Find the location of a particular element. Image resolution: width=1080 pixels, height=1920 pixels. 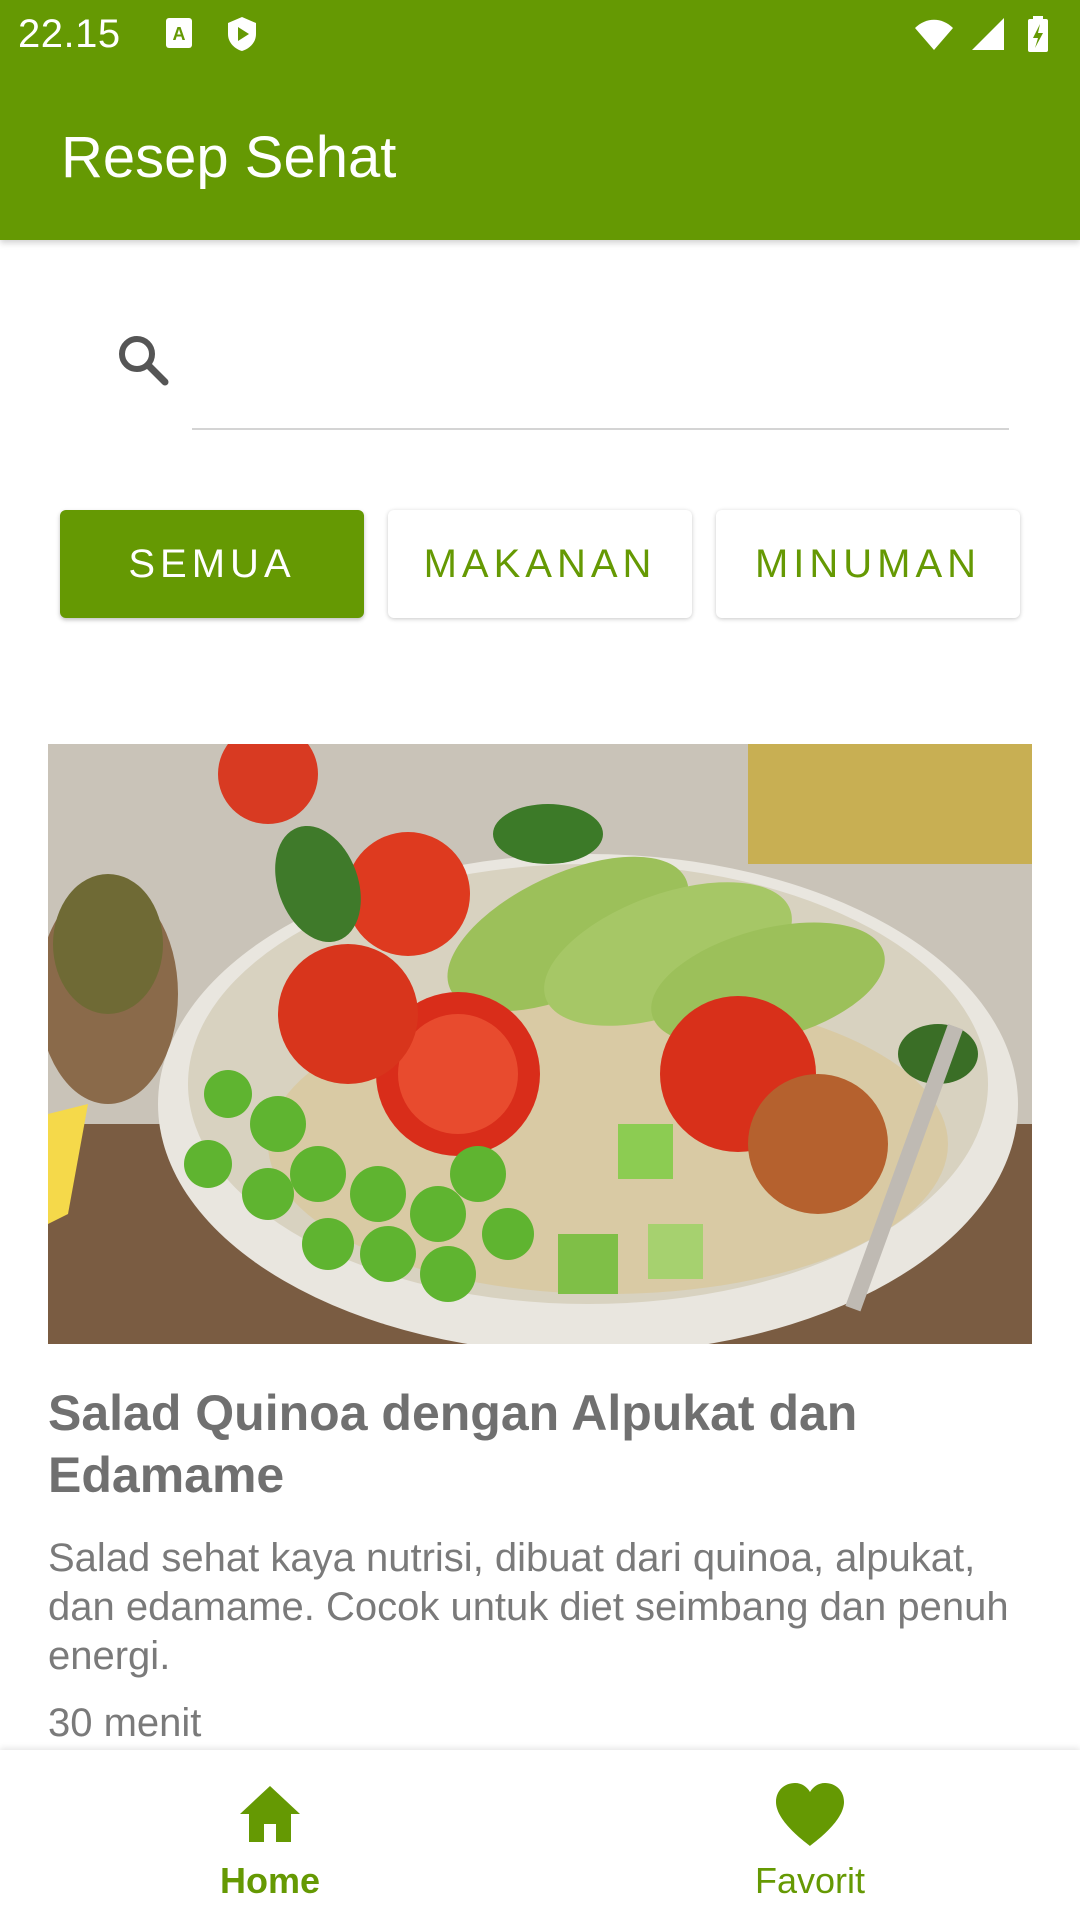

app-title: Resep Sehat is located at coordinates (229, 157).